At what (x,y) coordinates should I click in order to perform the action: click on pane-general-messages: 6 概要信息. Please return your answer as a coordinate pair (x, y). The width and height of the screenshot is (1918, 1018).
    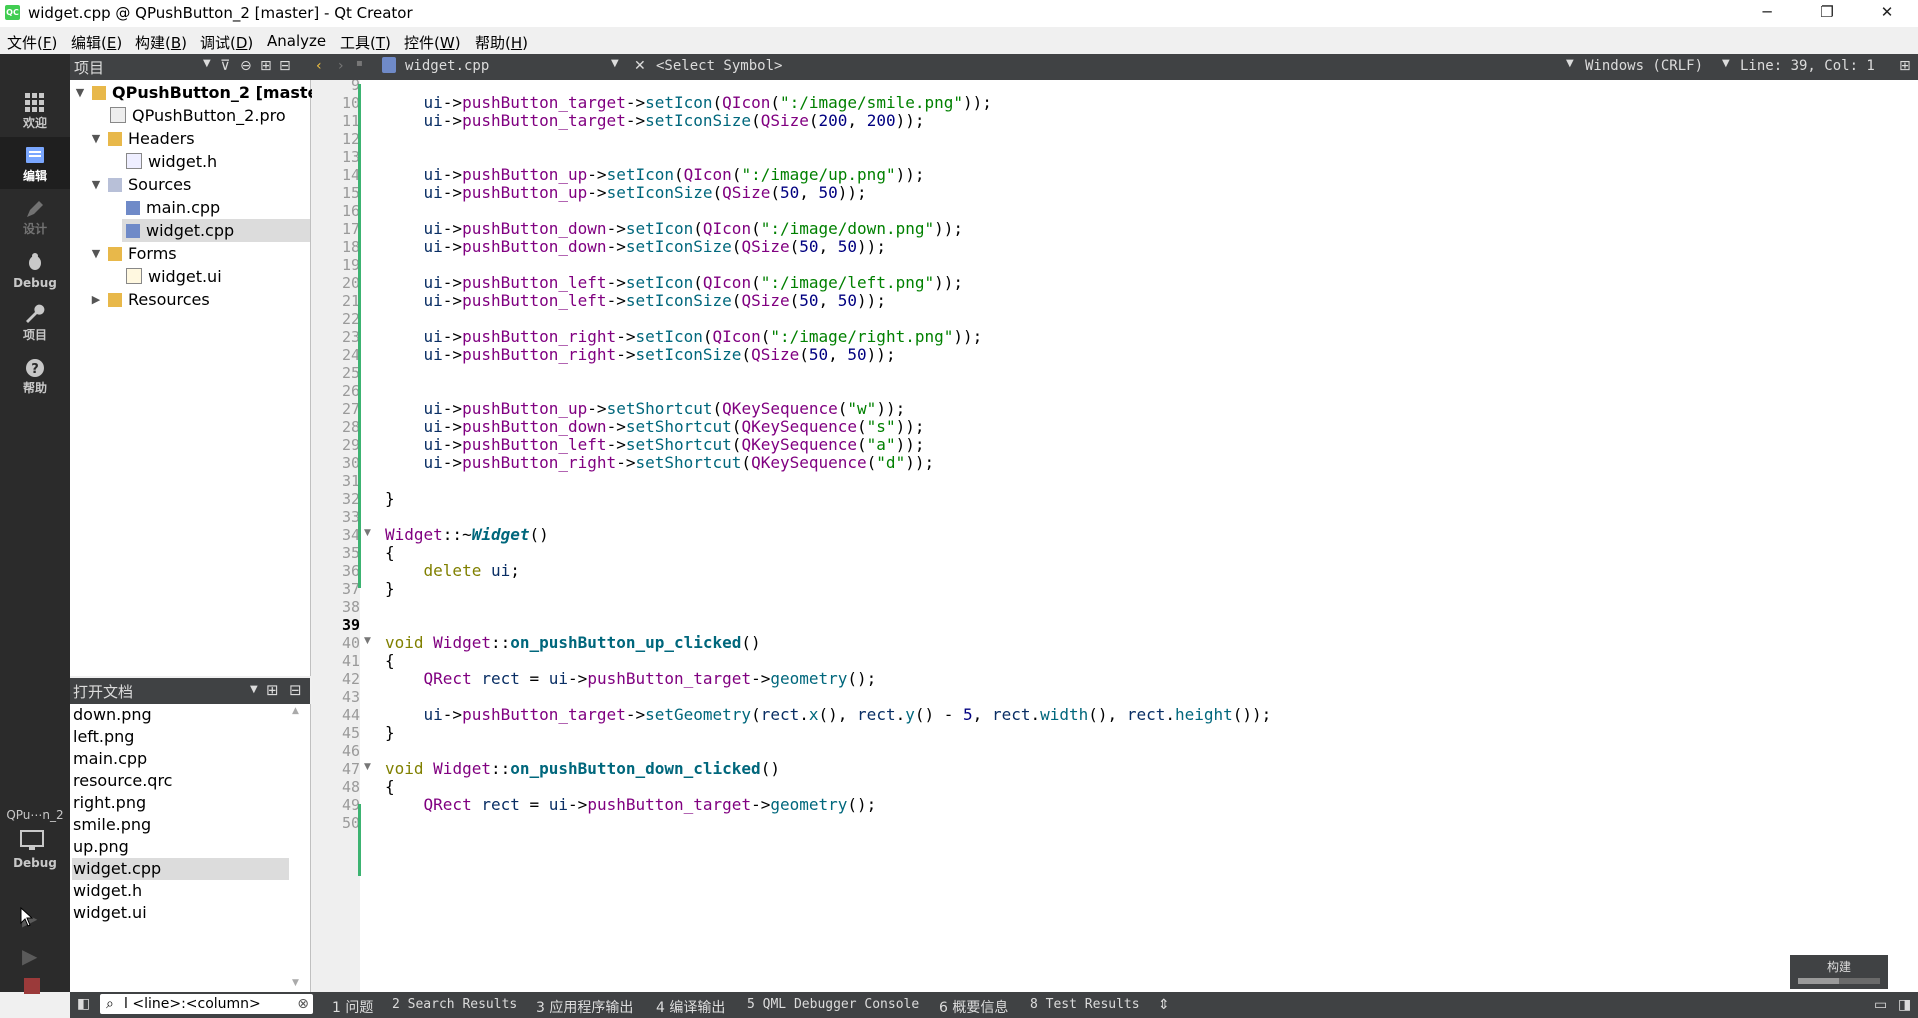
    Looking at the image, I should click on (973, 1007).